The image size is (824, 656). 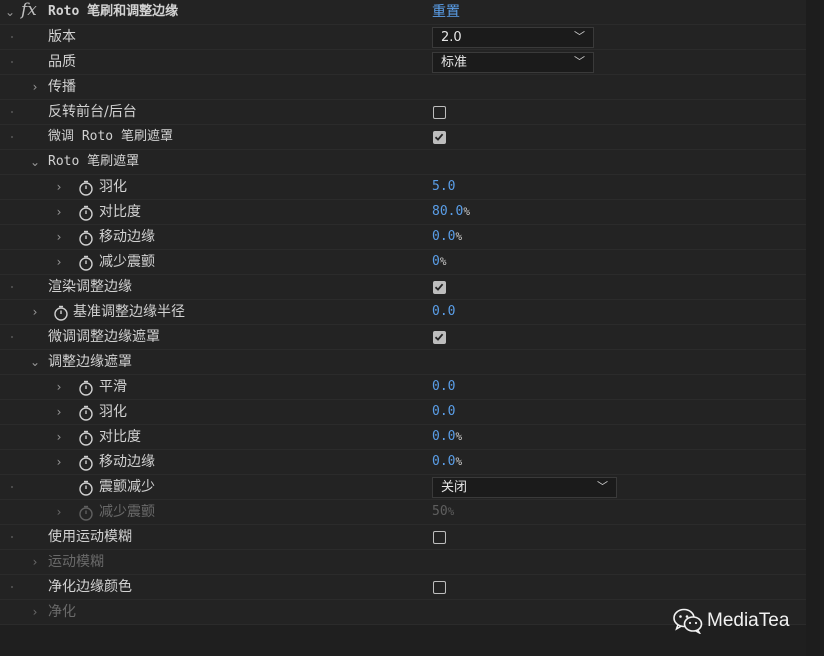 What do you see at coordinates (454, 487) in the screenshot?
I see `chatter-mode-value: 关闭` at bounding box center [454, 487].